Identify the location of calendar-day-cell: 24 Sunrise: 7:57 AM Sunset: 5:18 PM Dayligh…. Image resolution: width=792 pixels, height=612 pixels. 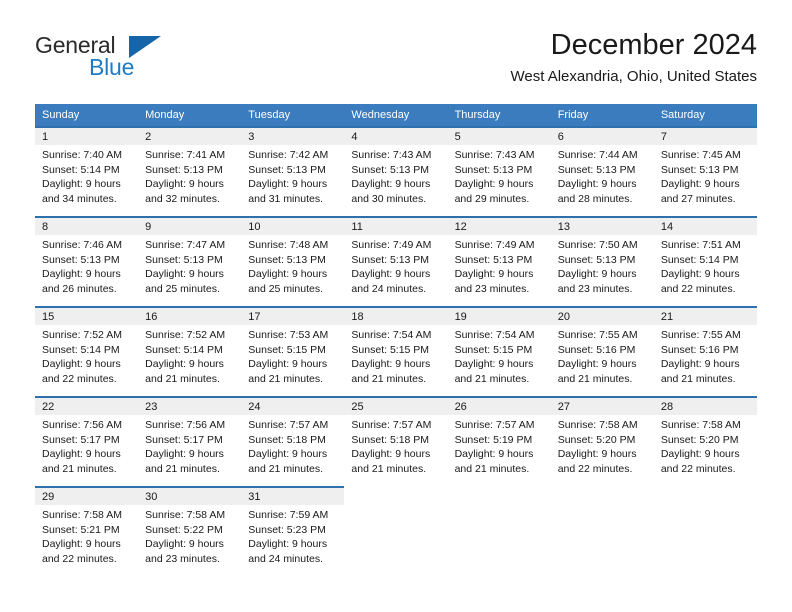
(293, 441).